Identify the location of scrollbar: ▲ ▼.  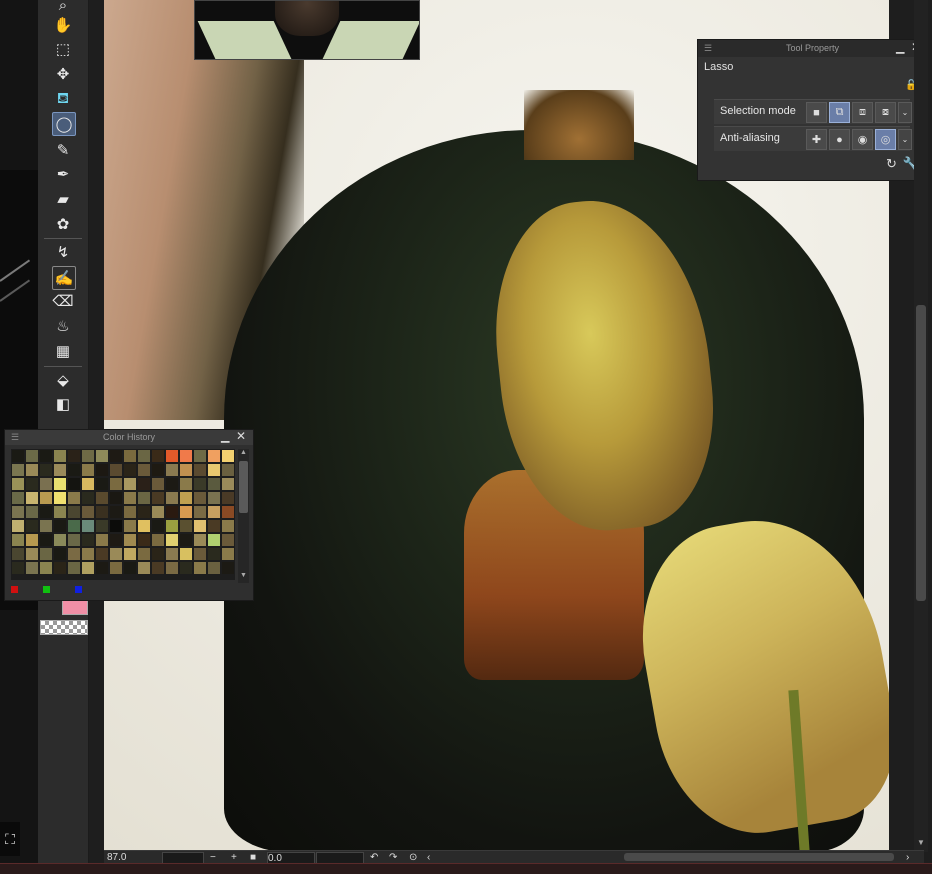
(243, 516).